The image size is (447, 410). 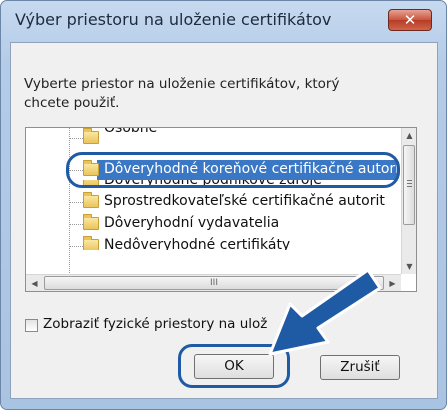 What do you see at coordinates (173, 19) in the screenshot?
I see `dialog-title: Výber priestoru na uloženie certifikátov` at bounding box center [173, 19].